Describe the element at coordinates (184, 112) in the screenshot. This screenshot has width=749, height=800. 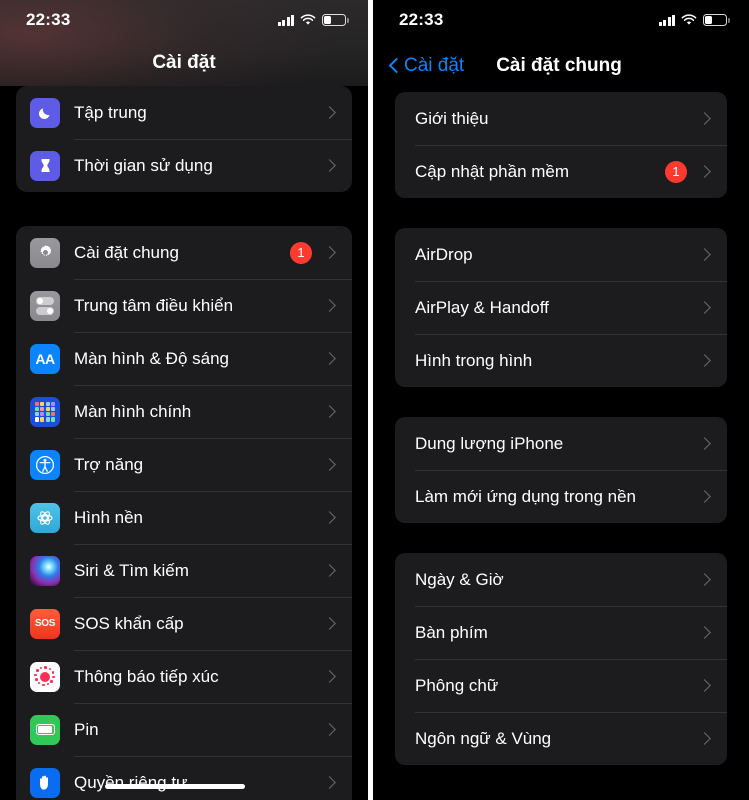
I see `settings-row-focus: Tập trung` at that location.